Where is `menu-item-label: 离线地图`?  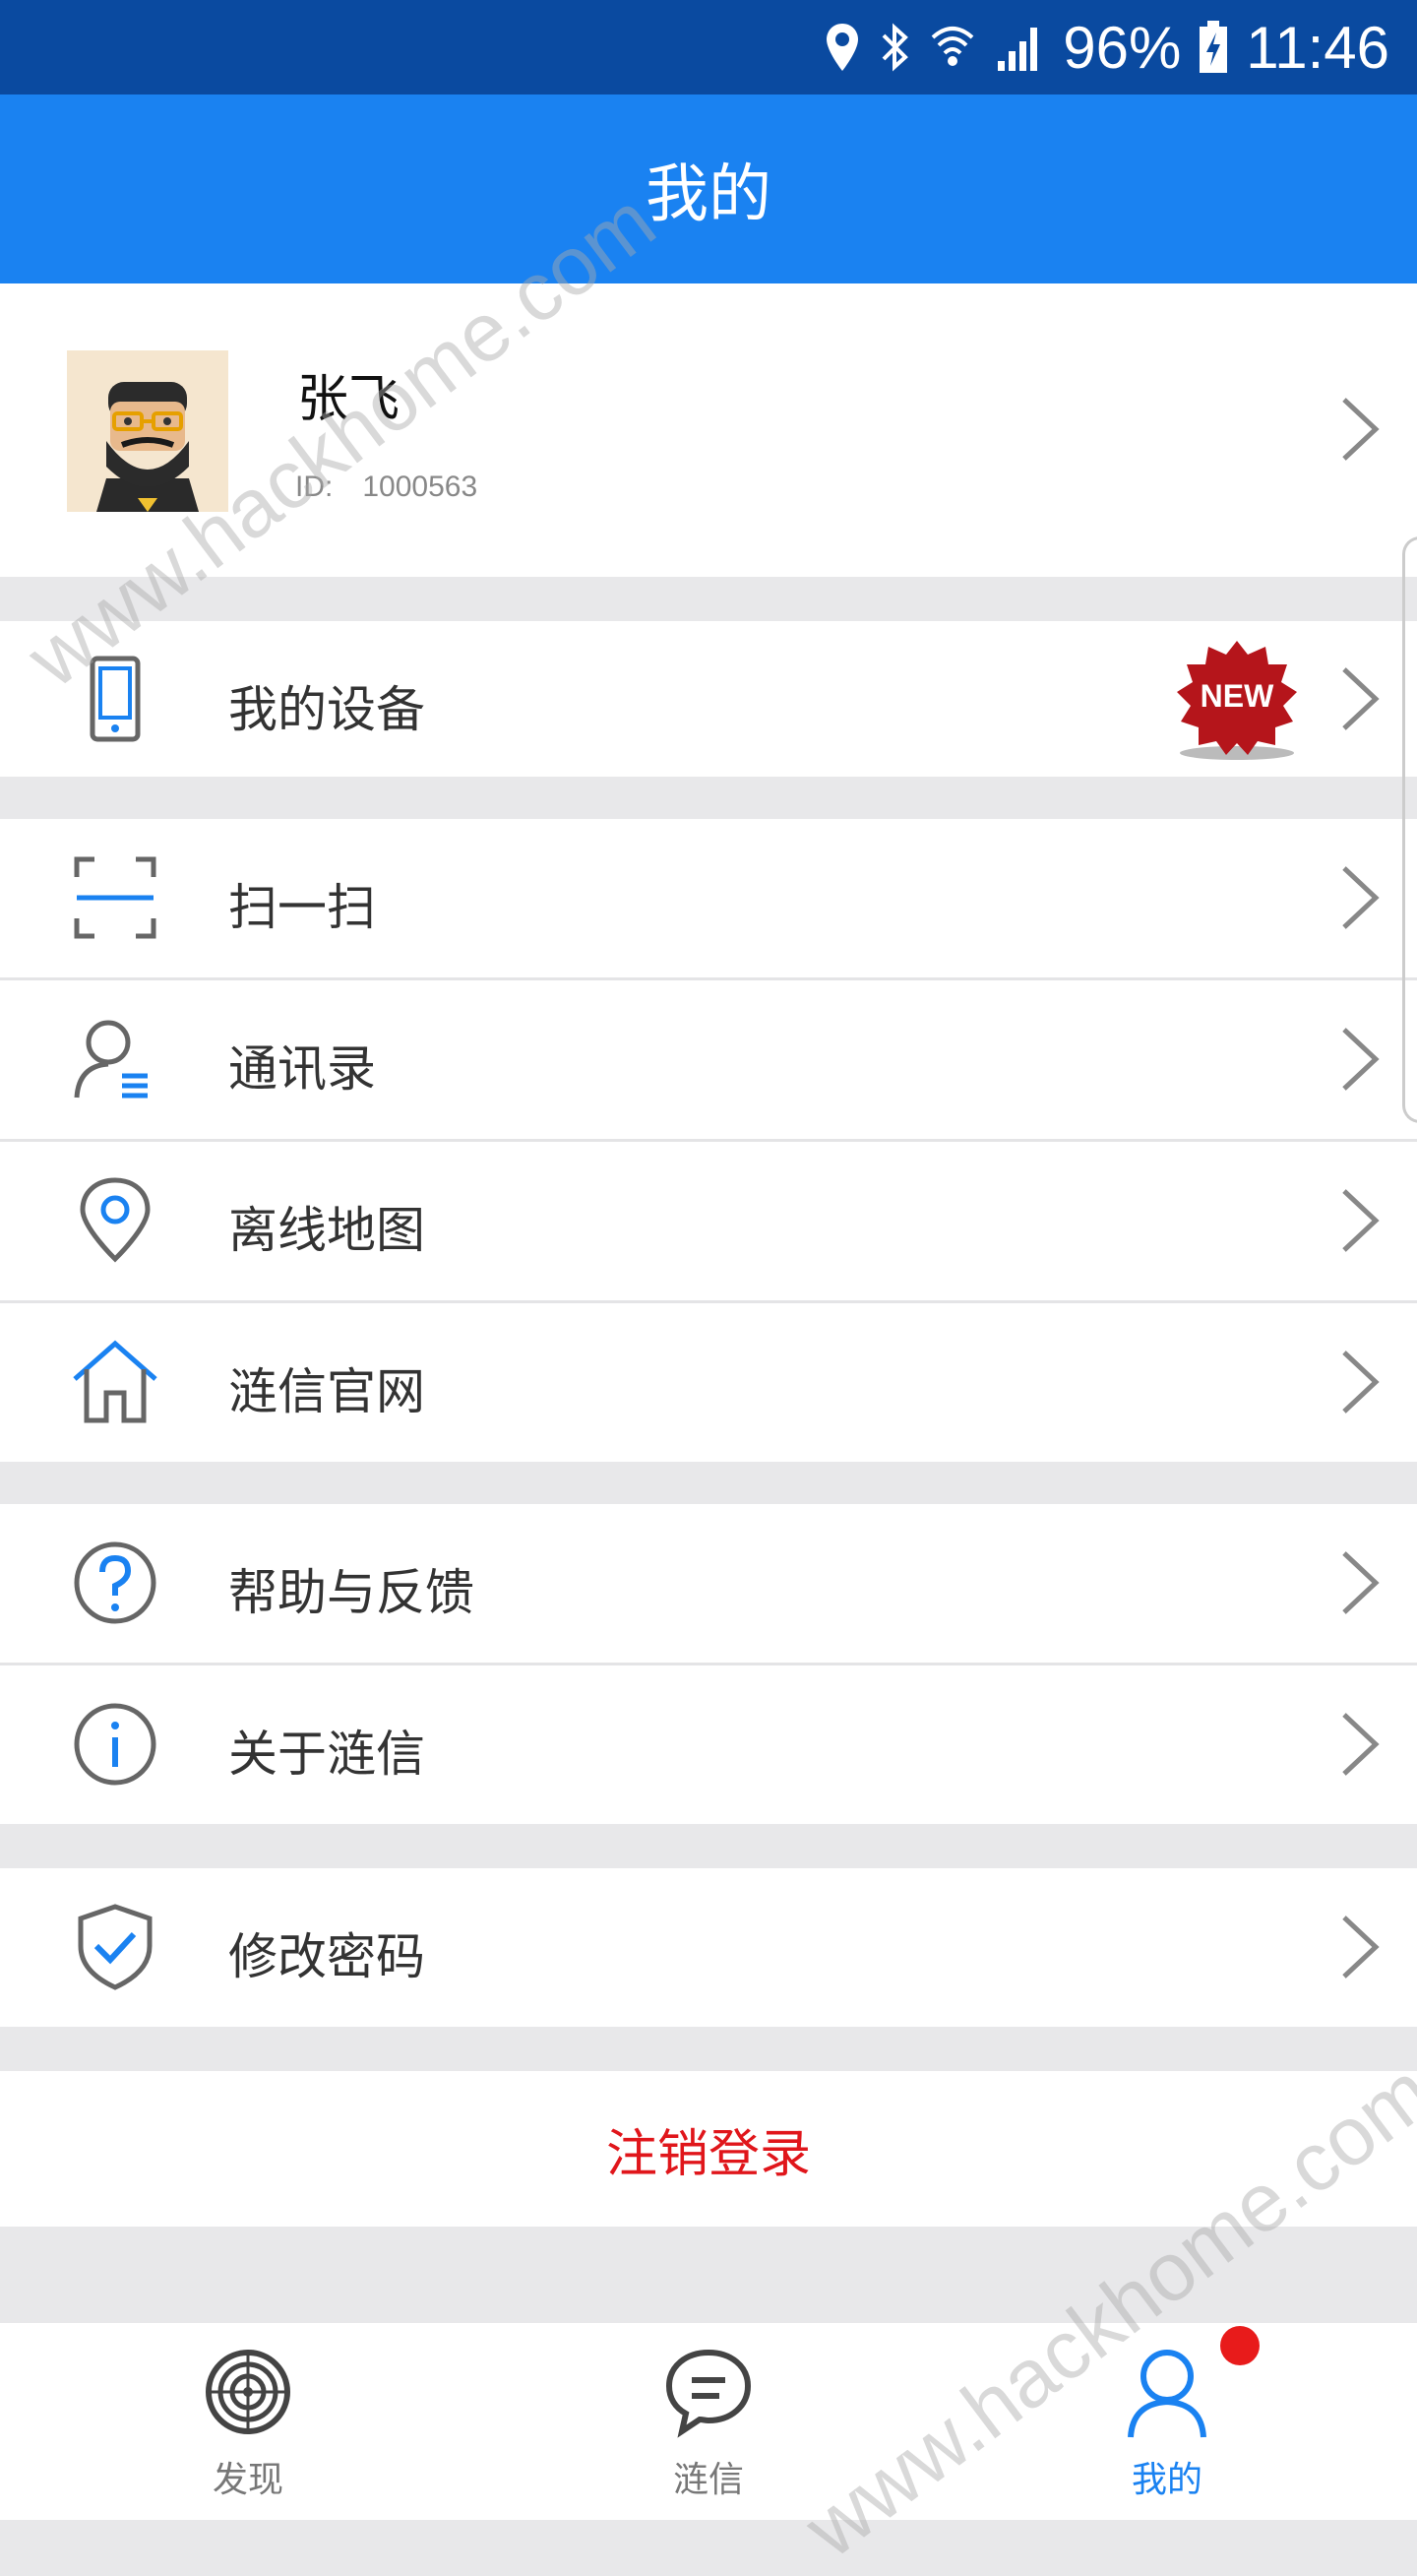
menu-item-label: 离线地图 is located at coordinates (326, 1230).